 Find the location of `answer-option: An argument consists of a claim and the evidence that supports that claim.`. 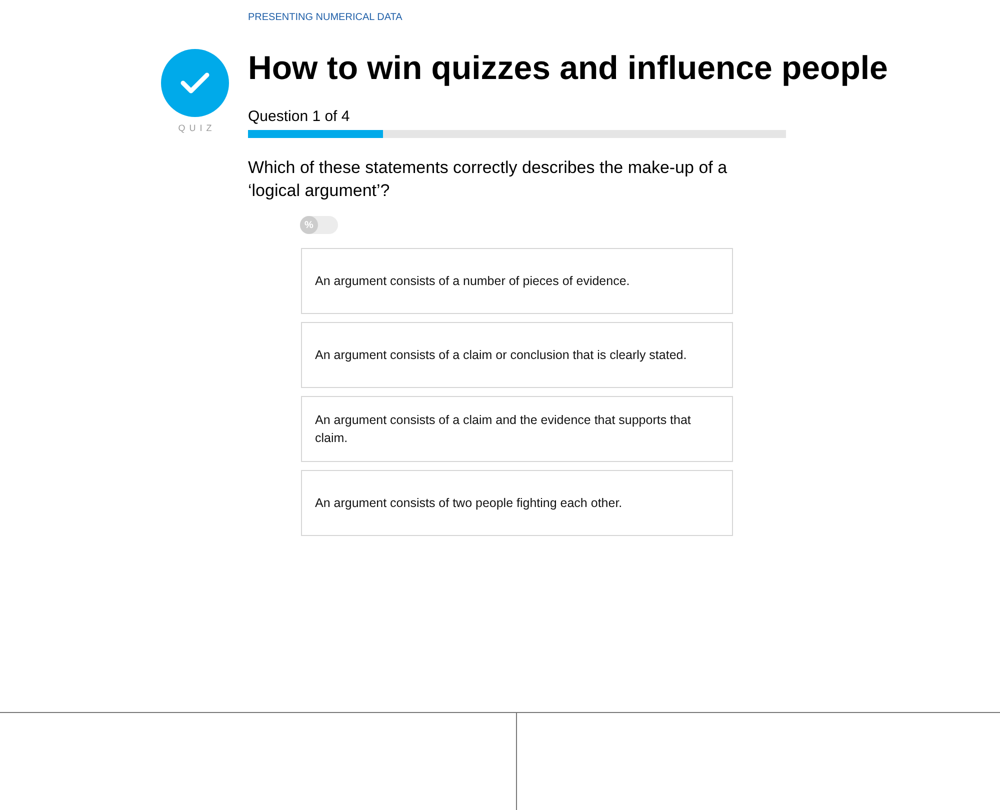

answer-option: An argument consists of a claim and the evidence that supports that claim. is located at coordinates (517, 429).